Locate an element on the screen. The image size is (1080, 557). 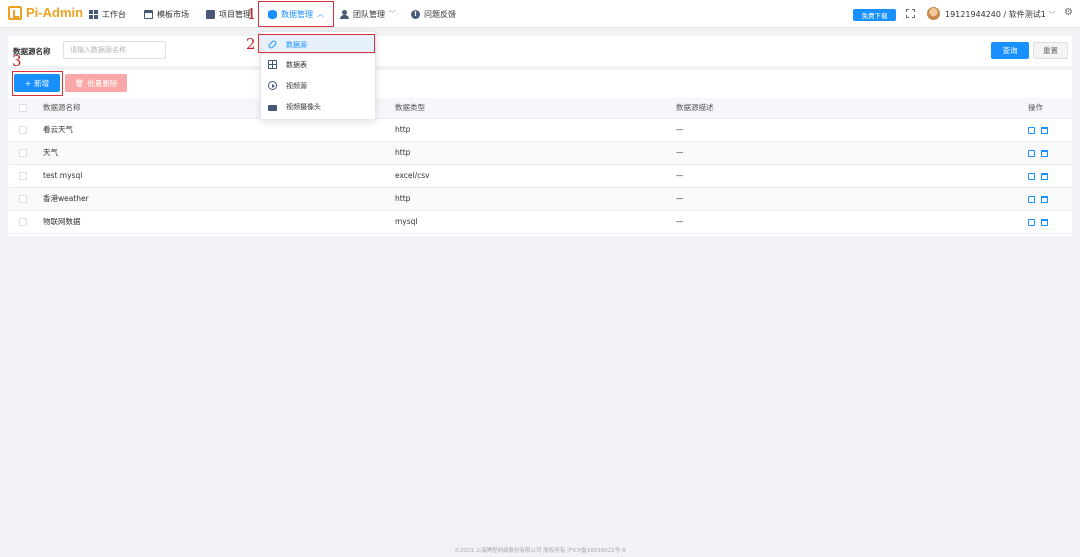
cell-name: 物联网数据 is located at coordinates (219, 222).